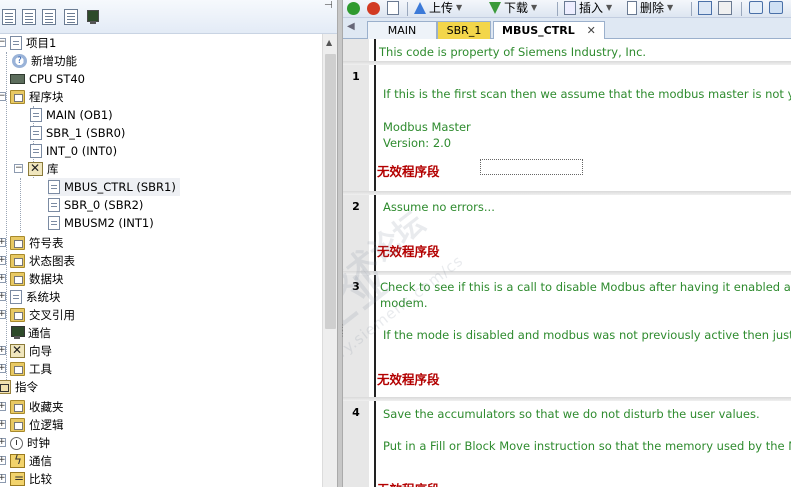 The height and width of the screenshot is (487, 791). I want to click on tree-item-mbus-ctrl: MBUS_CTRL (SBR1), so click(114, 187).